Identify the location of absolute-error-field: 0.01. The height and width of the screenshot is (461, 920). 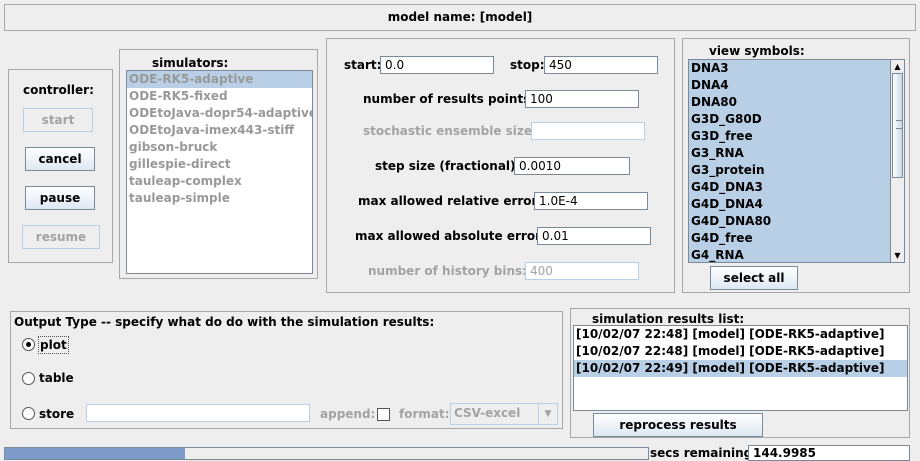
(594, 236).